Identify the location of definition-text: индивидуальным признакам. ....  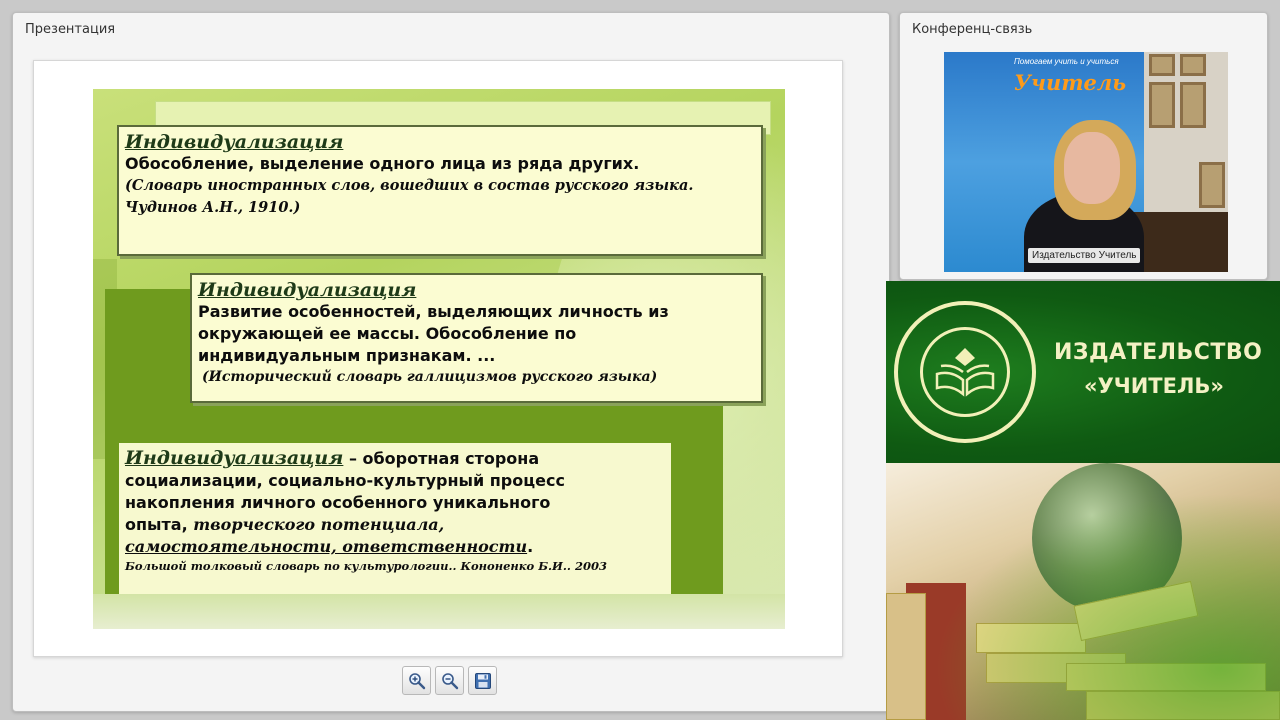
(347, 355).